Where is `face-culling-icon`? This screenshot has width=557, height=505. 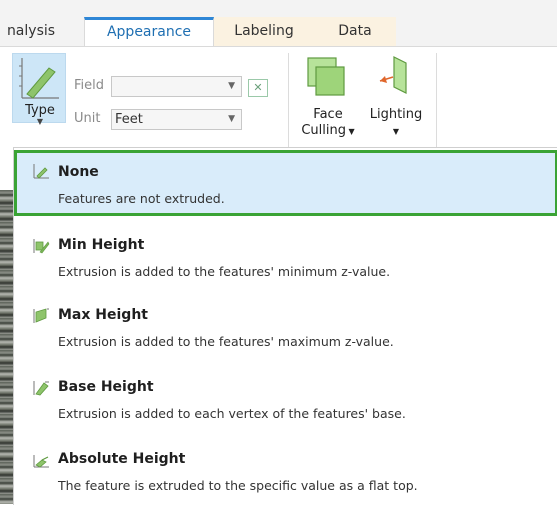
face-culling-icon is located at coordinates (326, 76).